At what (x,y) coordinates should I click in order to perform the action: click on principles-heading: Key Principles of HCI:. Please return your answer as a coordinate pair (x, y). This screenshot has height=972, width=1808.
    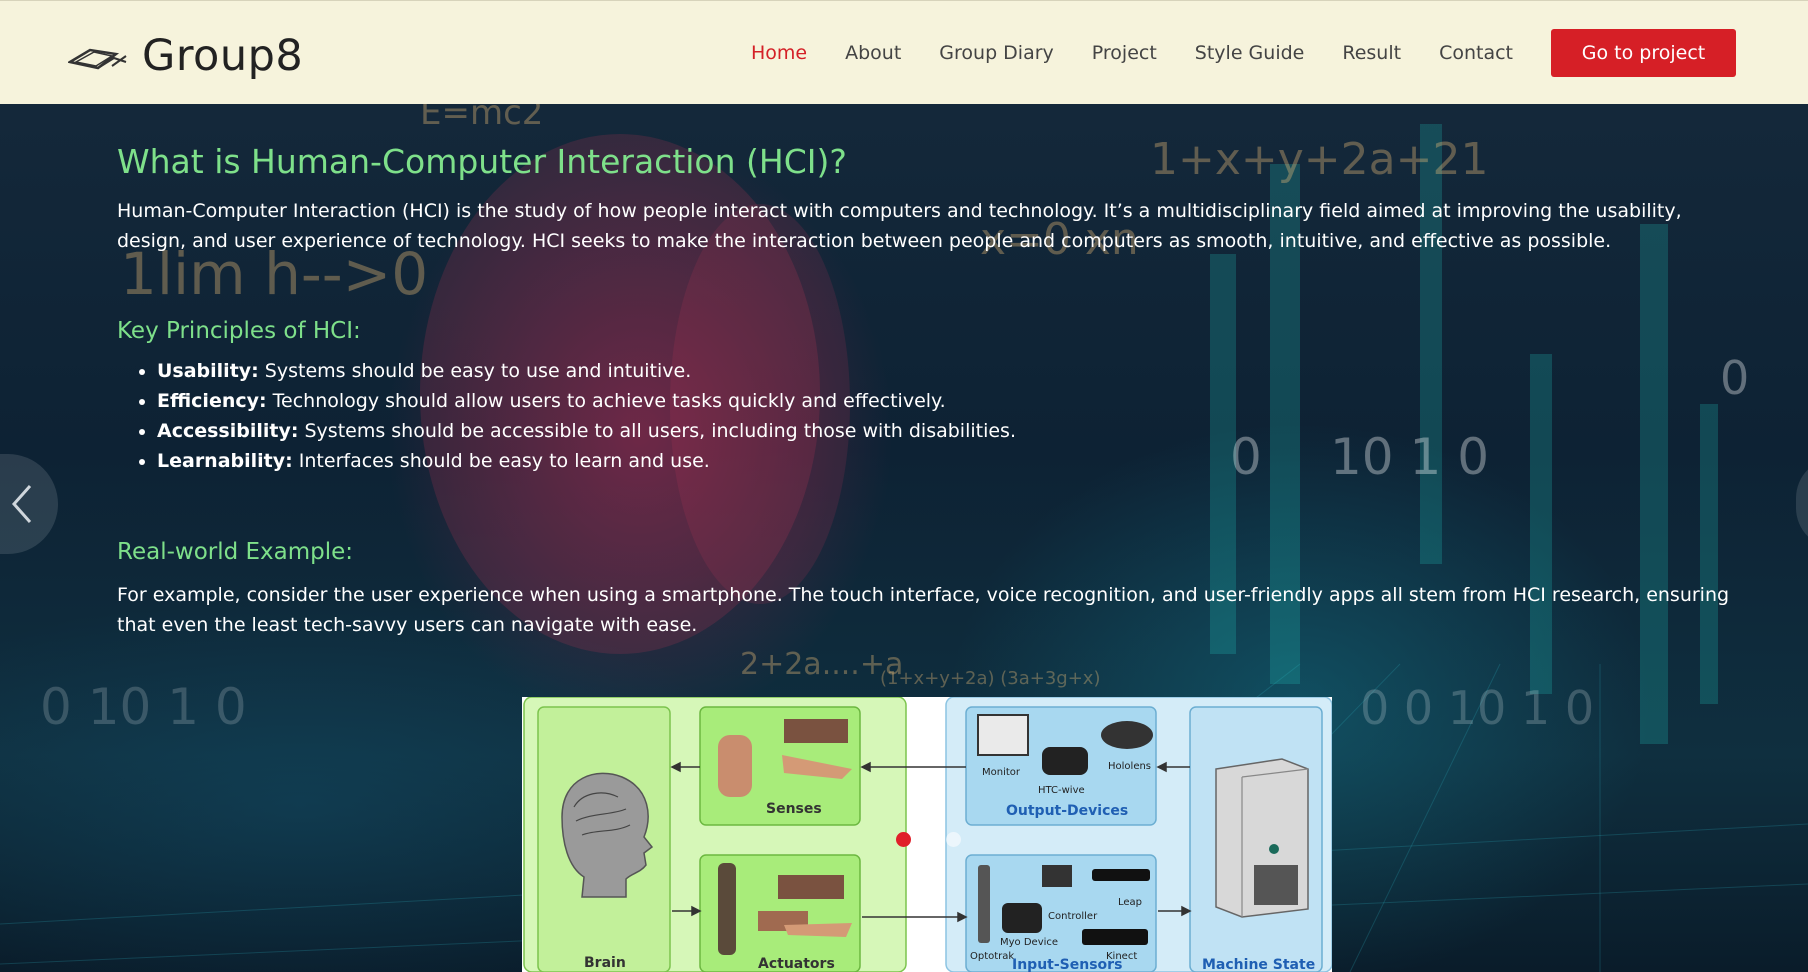
    Looking at the image, I should click on (239, 331).